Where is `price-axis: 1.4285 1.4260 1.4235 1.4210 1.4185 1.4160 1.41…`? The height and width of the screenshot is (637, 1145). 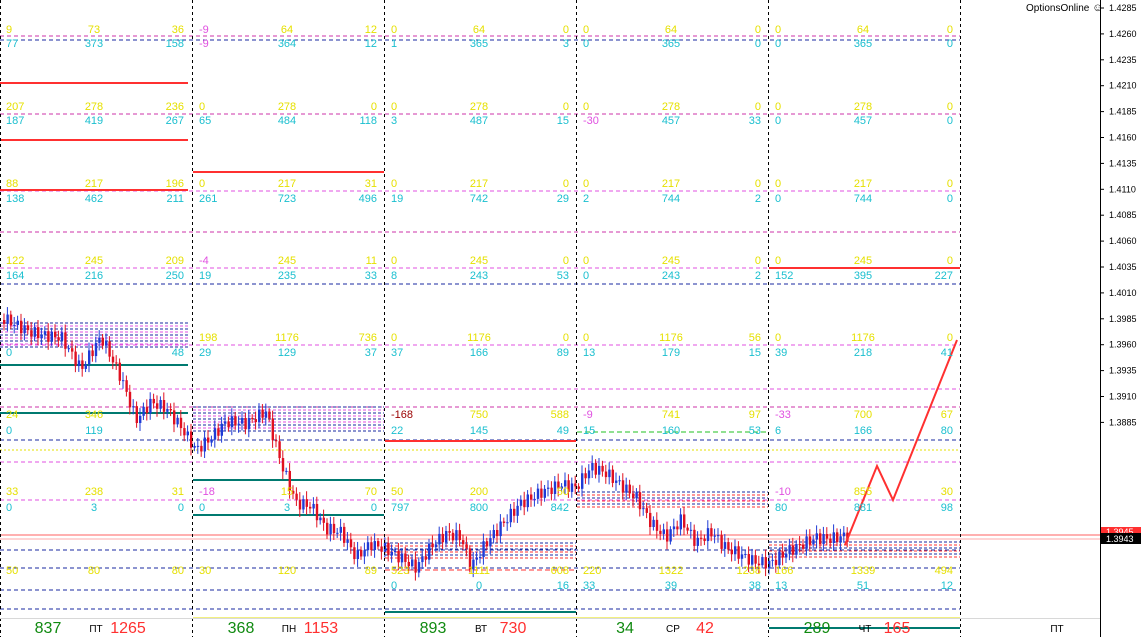 price-axis: 1.4285 1.4260 1.4235 1.4210 1.4185 1.4160 1.41… is located at coordinates (1120, 318).